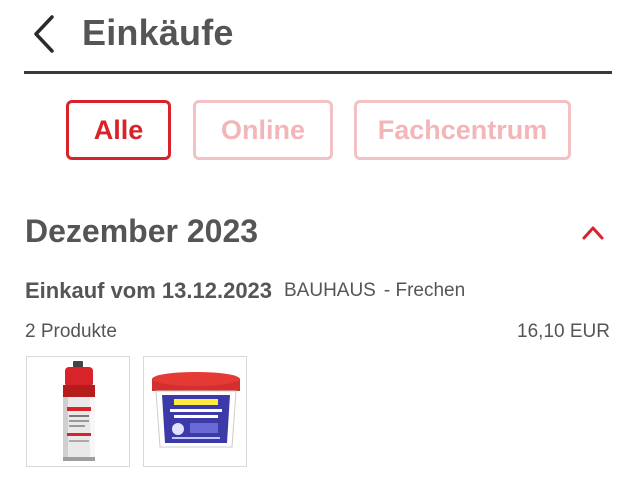 This screenshot has height=477, width=640. I want to click on filter-fachcentrum-button: Fachcentrum, so click(462, 130).